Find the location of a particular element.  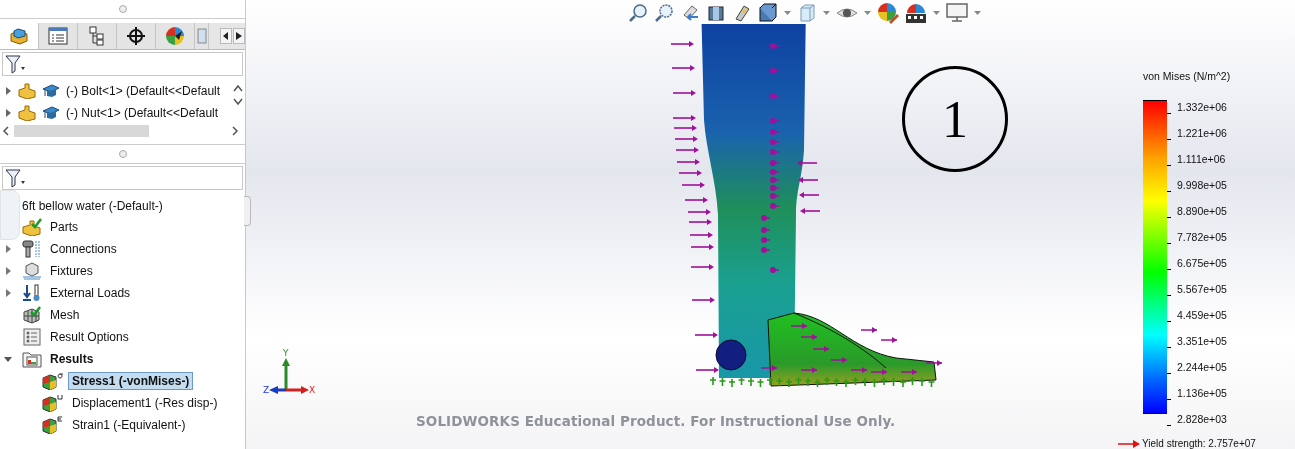

scroll-left-button is located at coordinates (226, 36).